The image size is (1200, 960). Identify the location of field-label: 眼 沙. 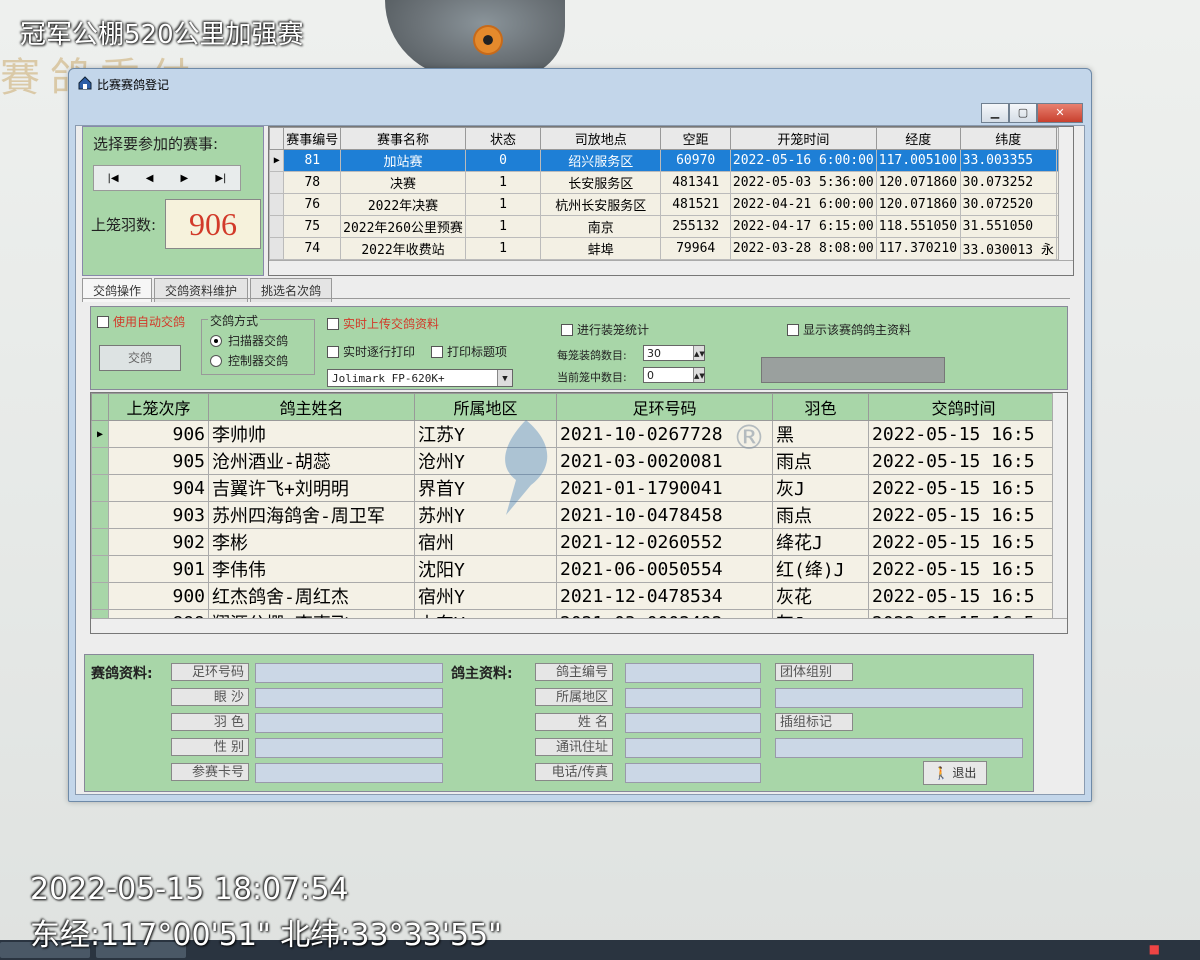
(210, 697).